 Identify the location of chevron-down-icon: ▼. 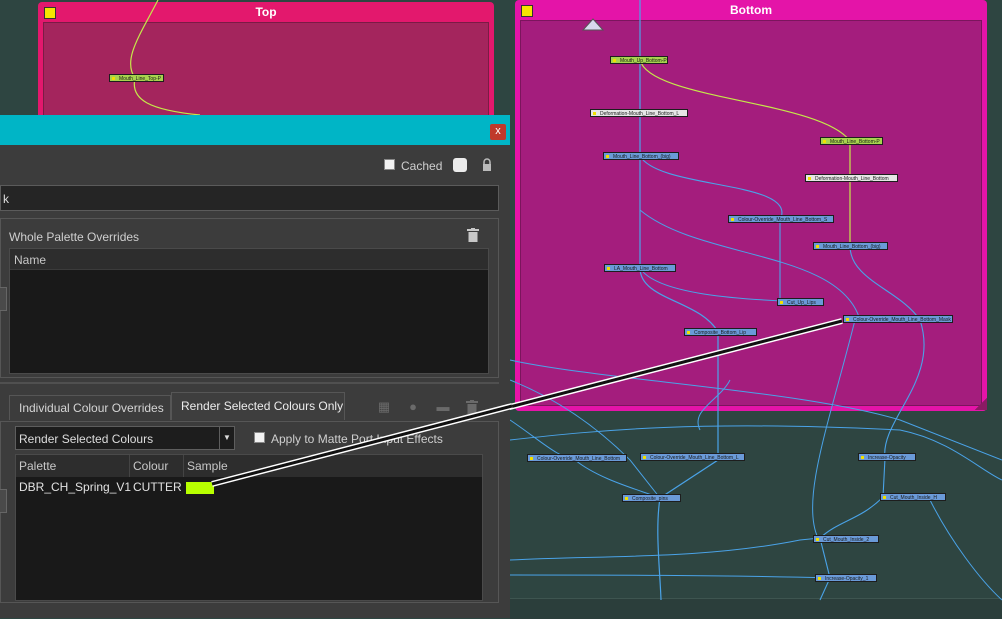
(226, 438).